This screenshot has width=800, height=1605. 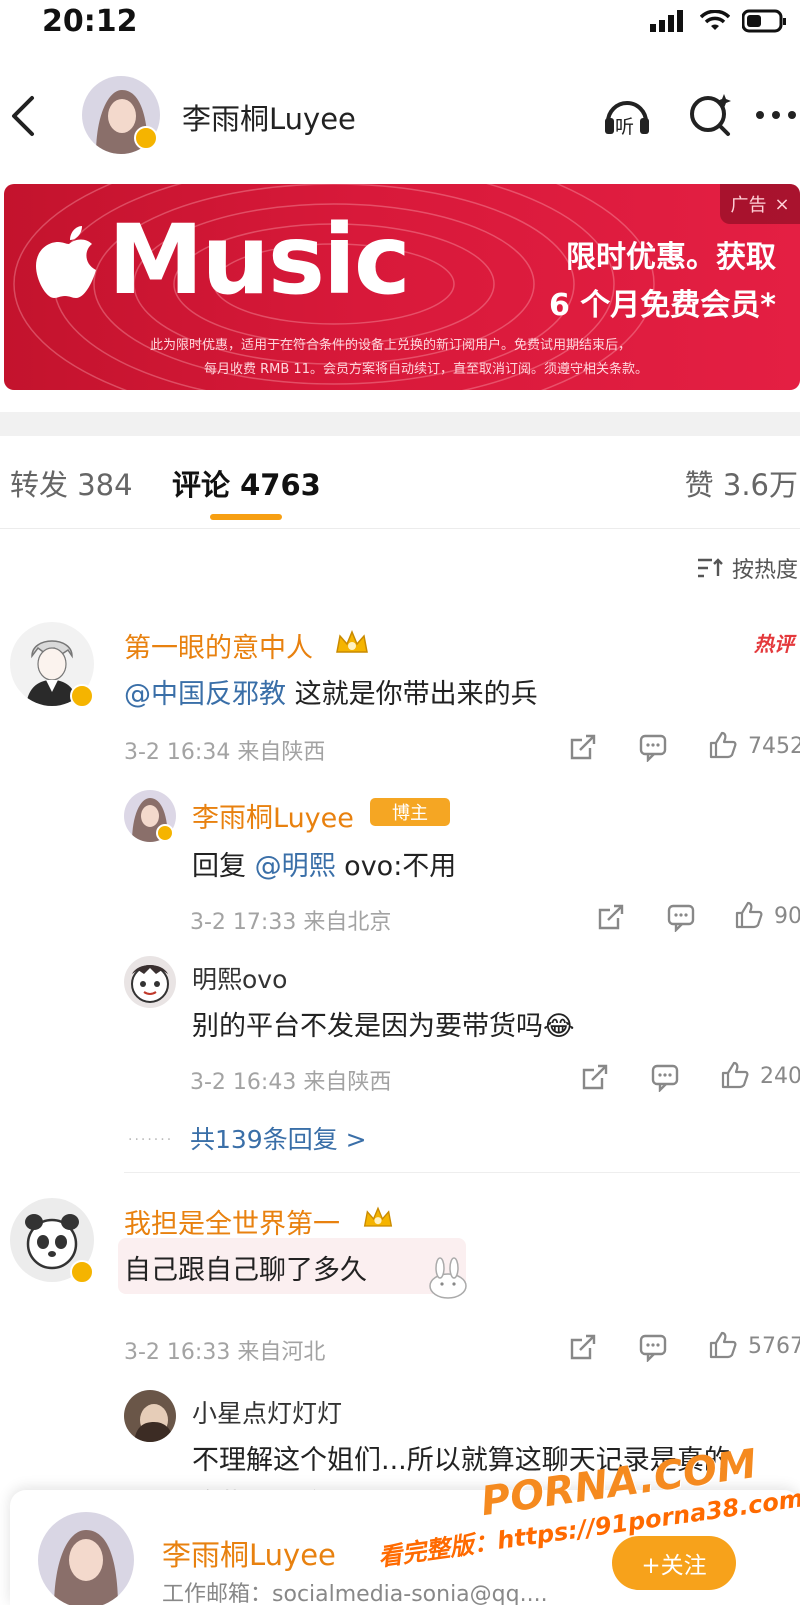 What do you see at coordinates (625, 127) in the screenshot?
I see `listen-label: 听` at bounding box center [625, 127].